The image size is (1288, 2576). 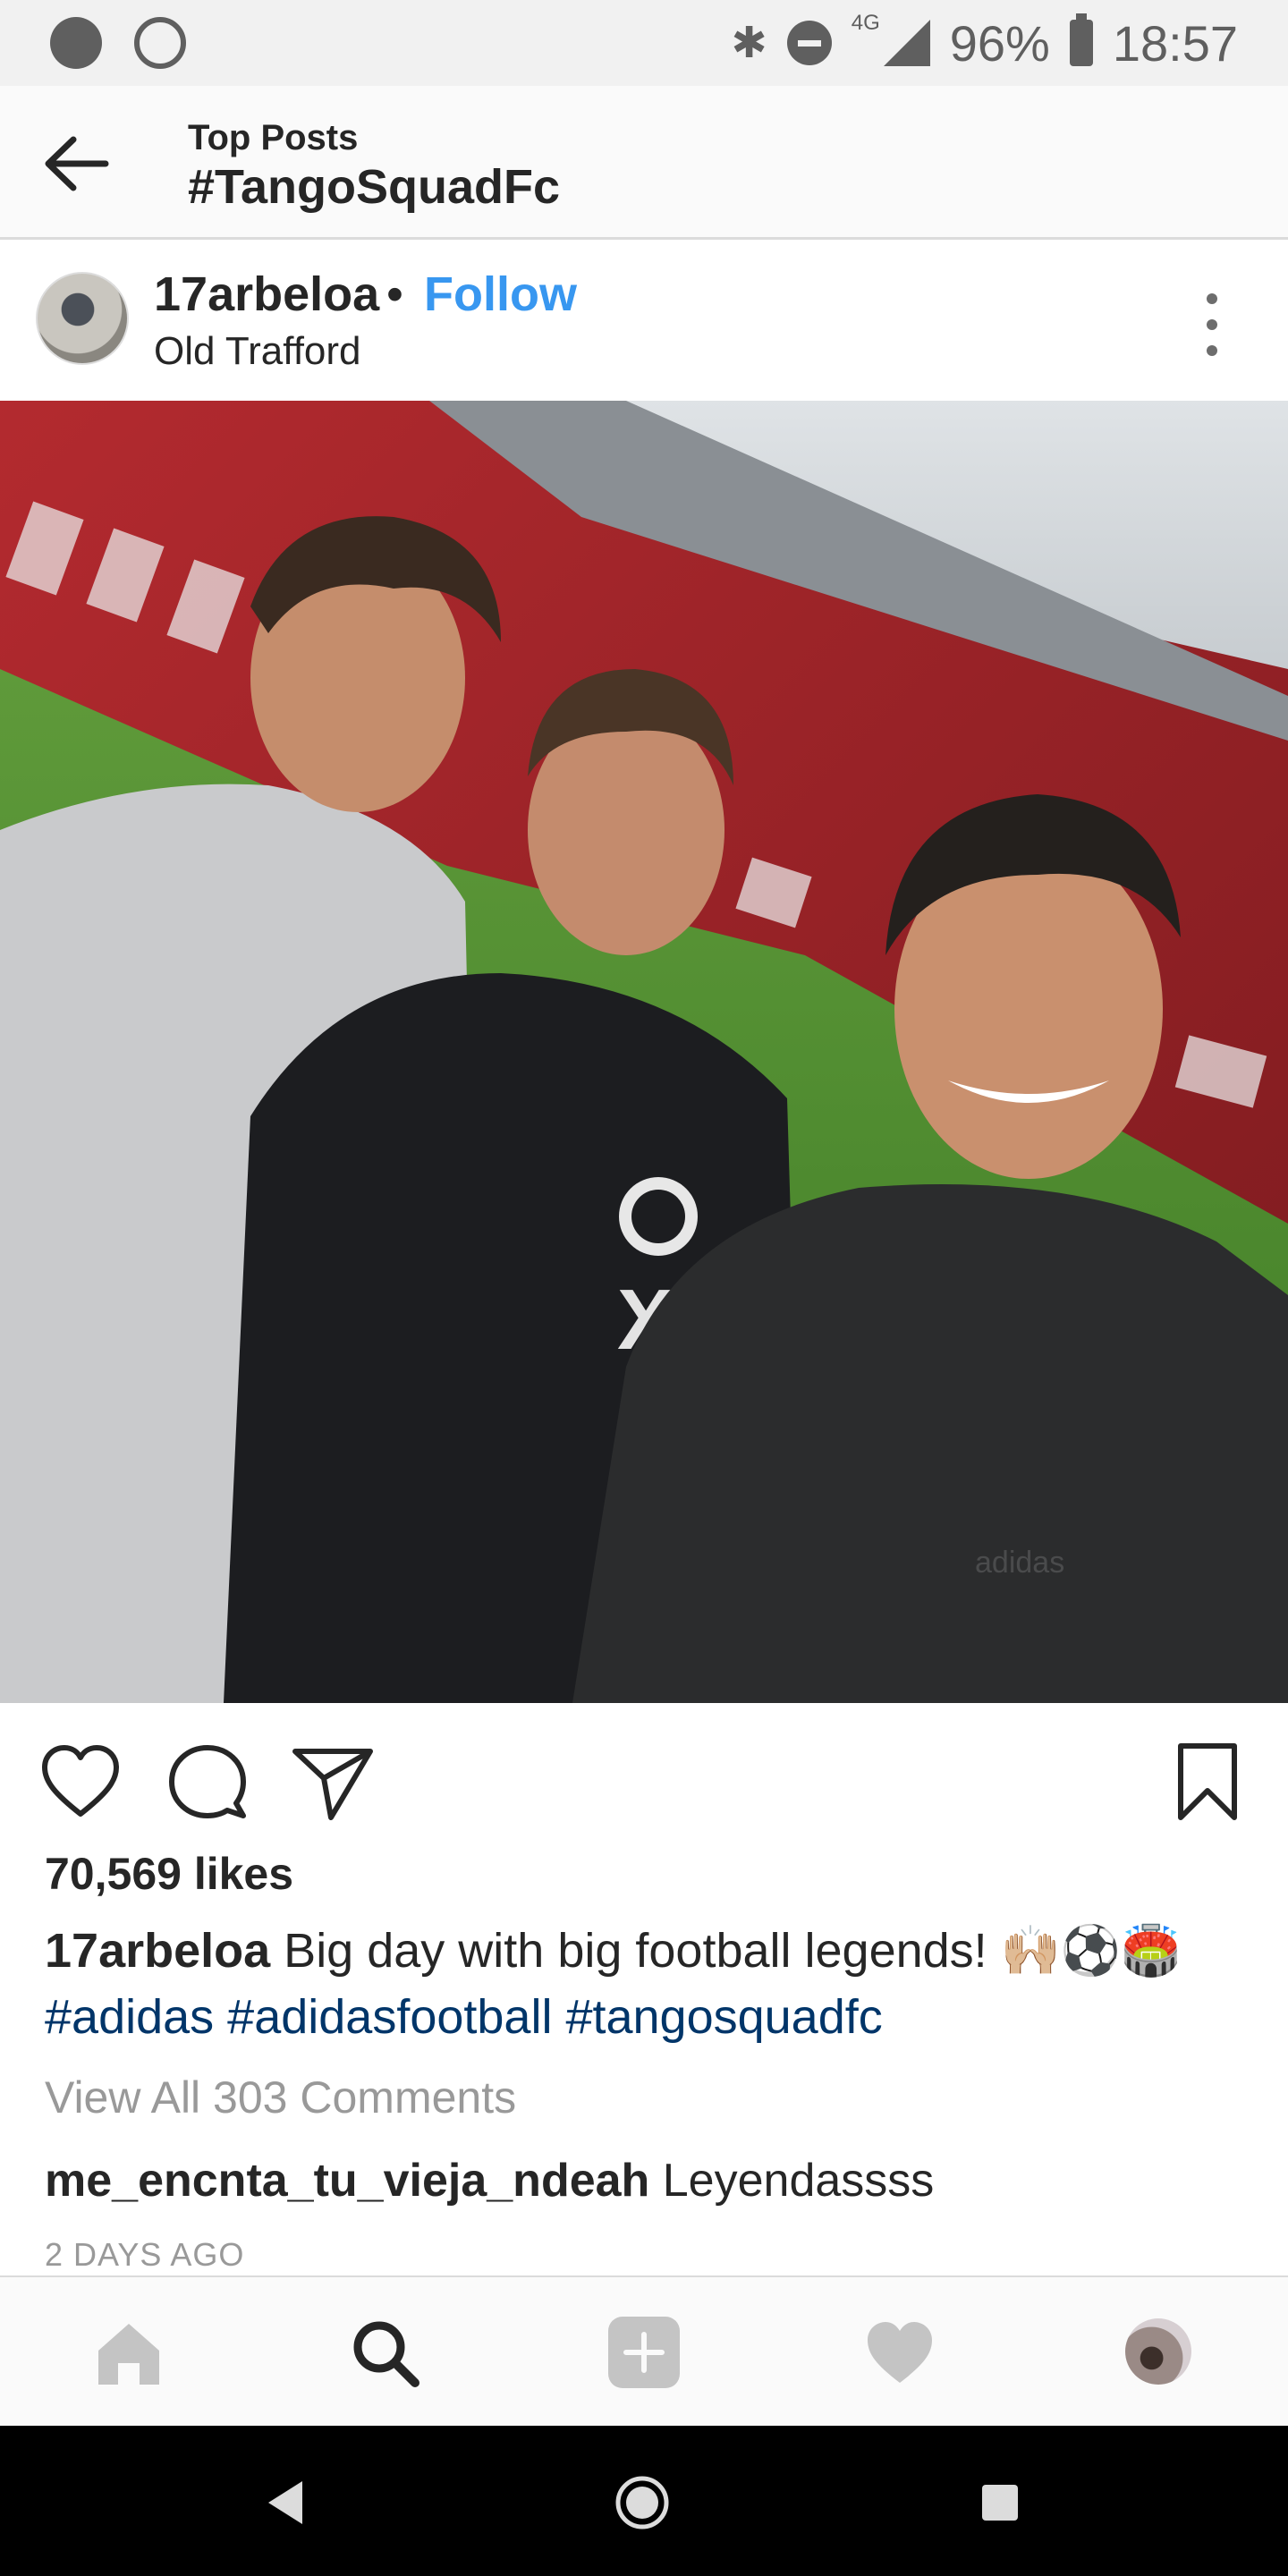 What do you see at coordinates (157, 1951) in the screenshot?
I see `caption-username: 17arbeloa` at bounding box center [157, 1951].